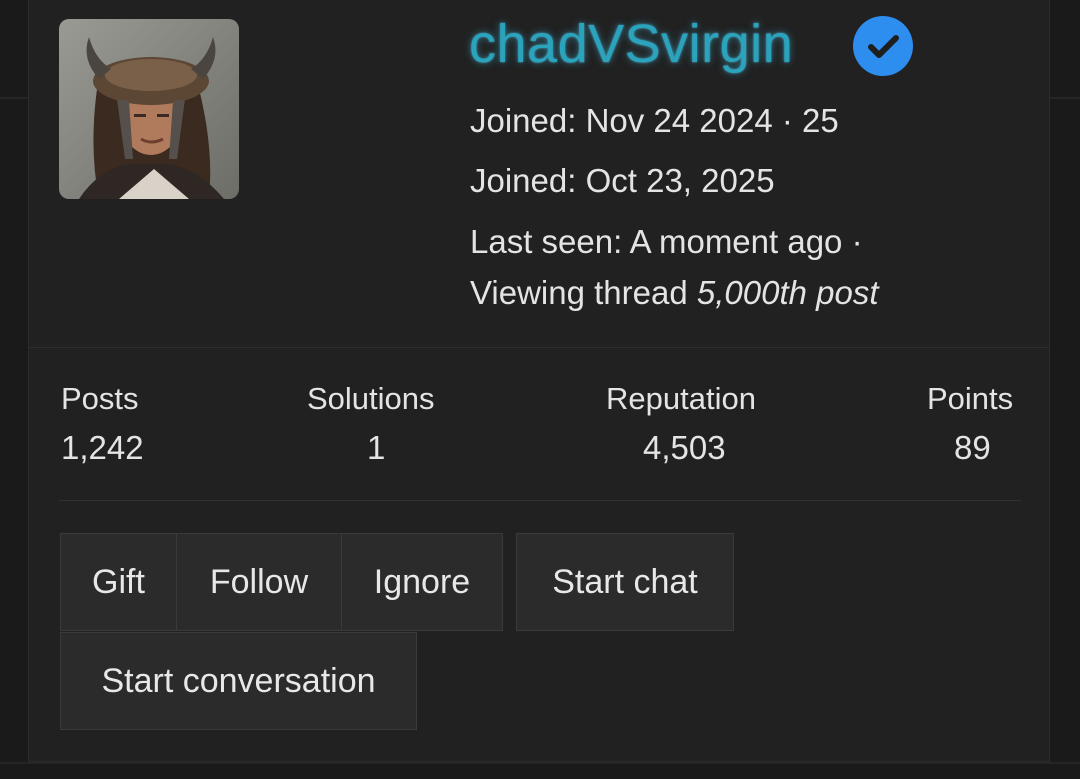 The image size is (1080, 779). I want to click on ignore-button: Ignore, so click(422, 582).